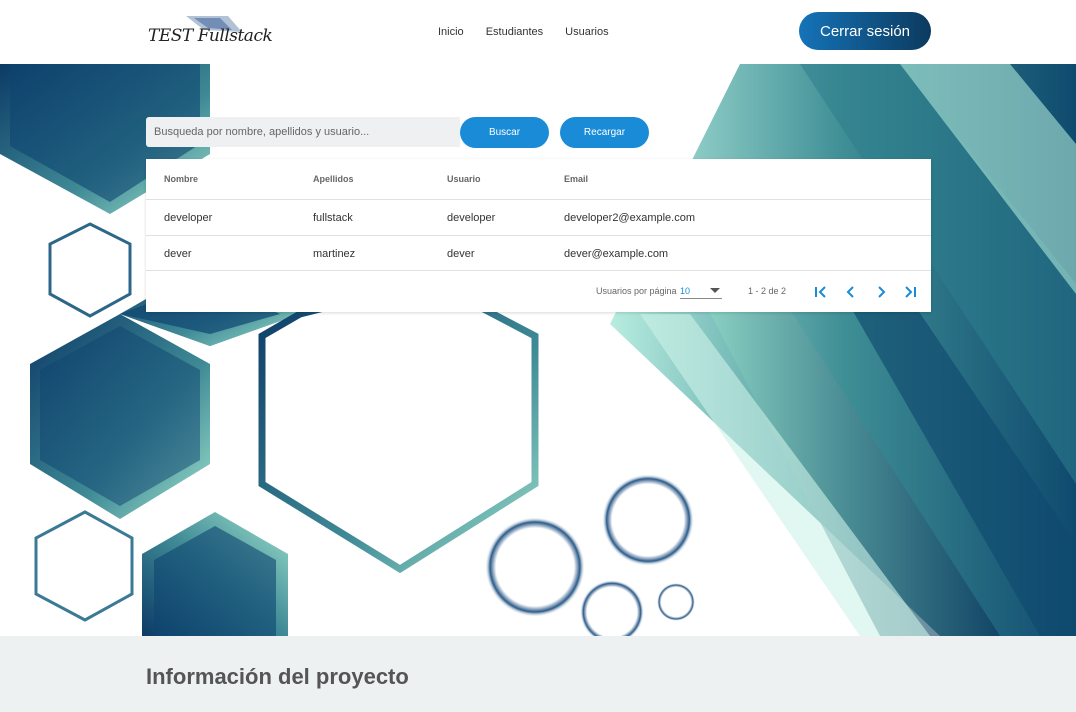 Image resolution: width=1076 pixels, height=712 pixels. I want to click on nav-item-estudiantes: Estudiantes, so click(514, 32).